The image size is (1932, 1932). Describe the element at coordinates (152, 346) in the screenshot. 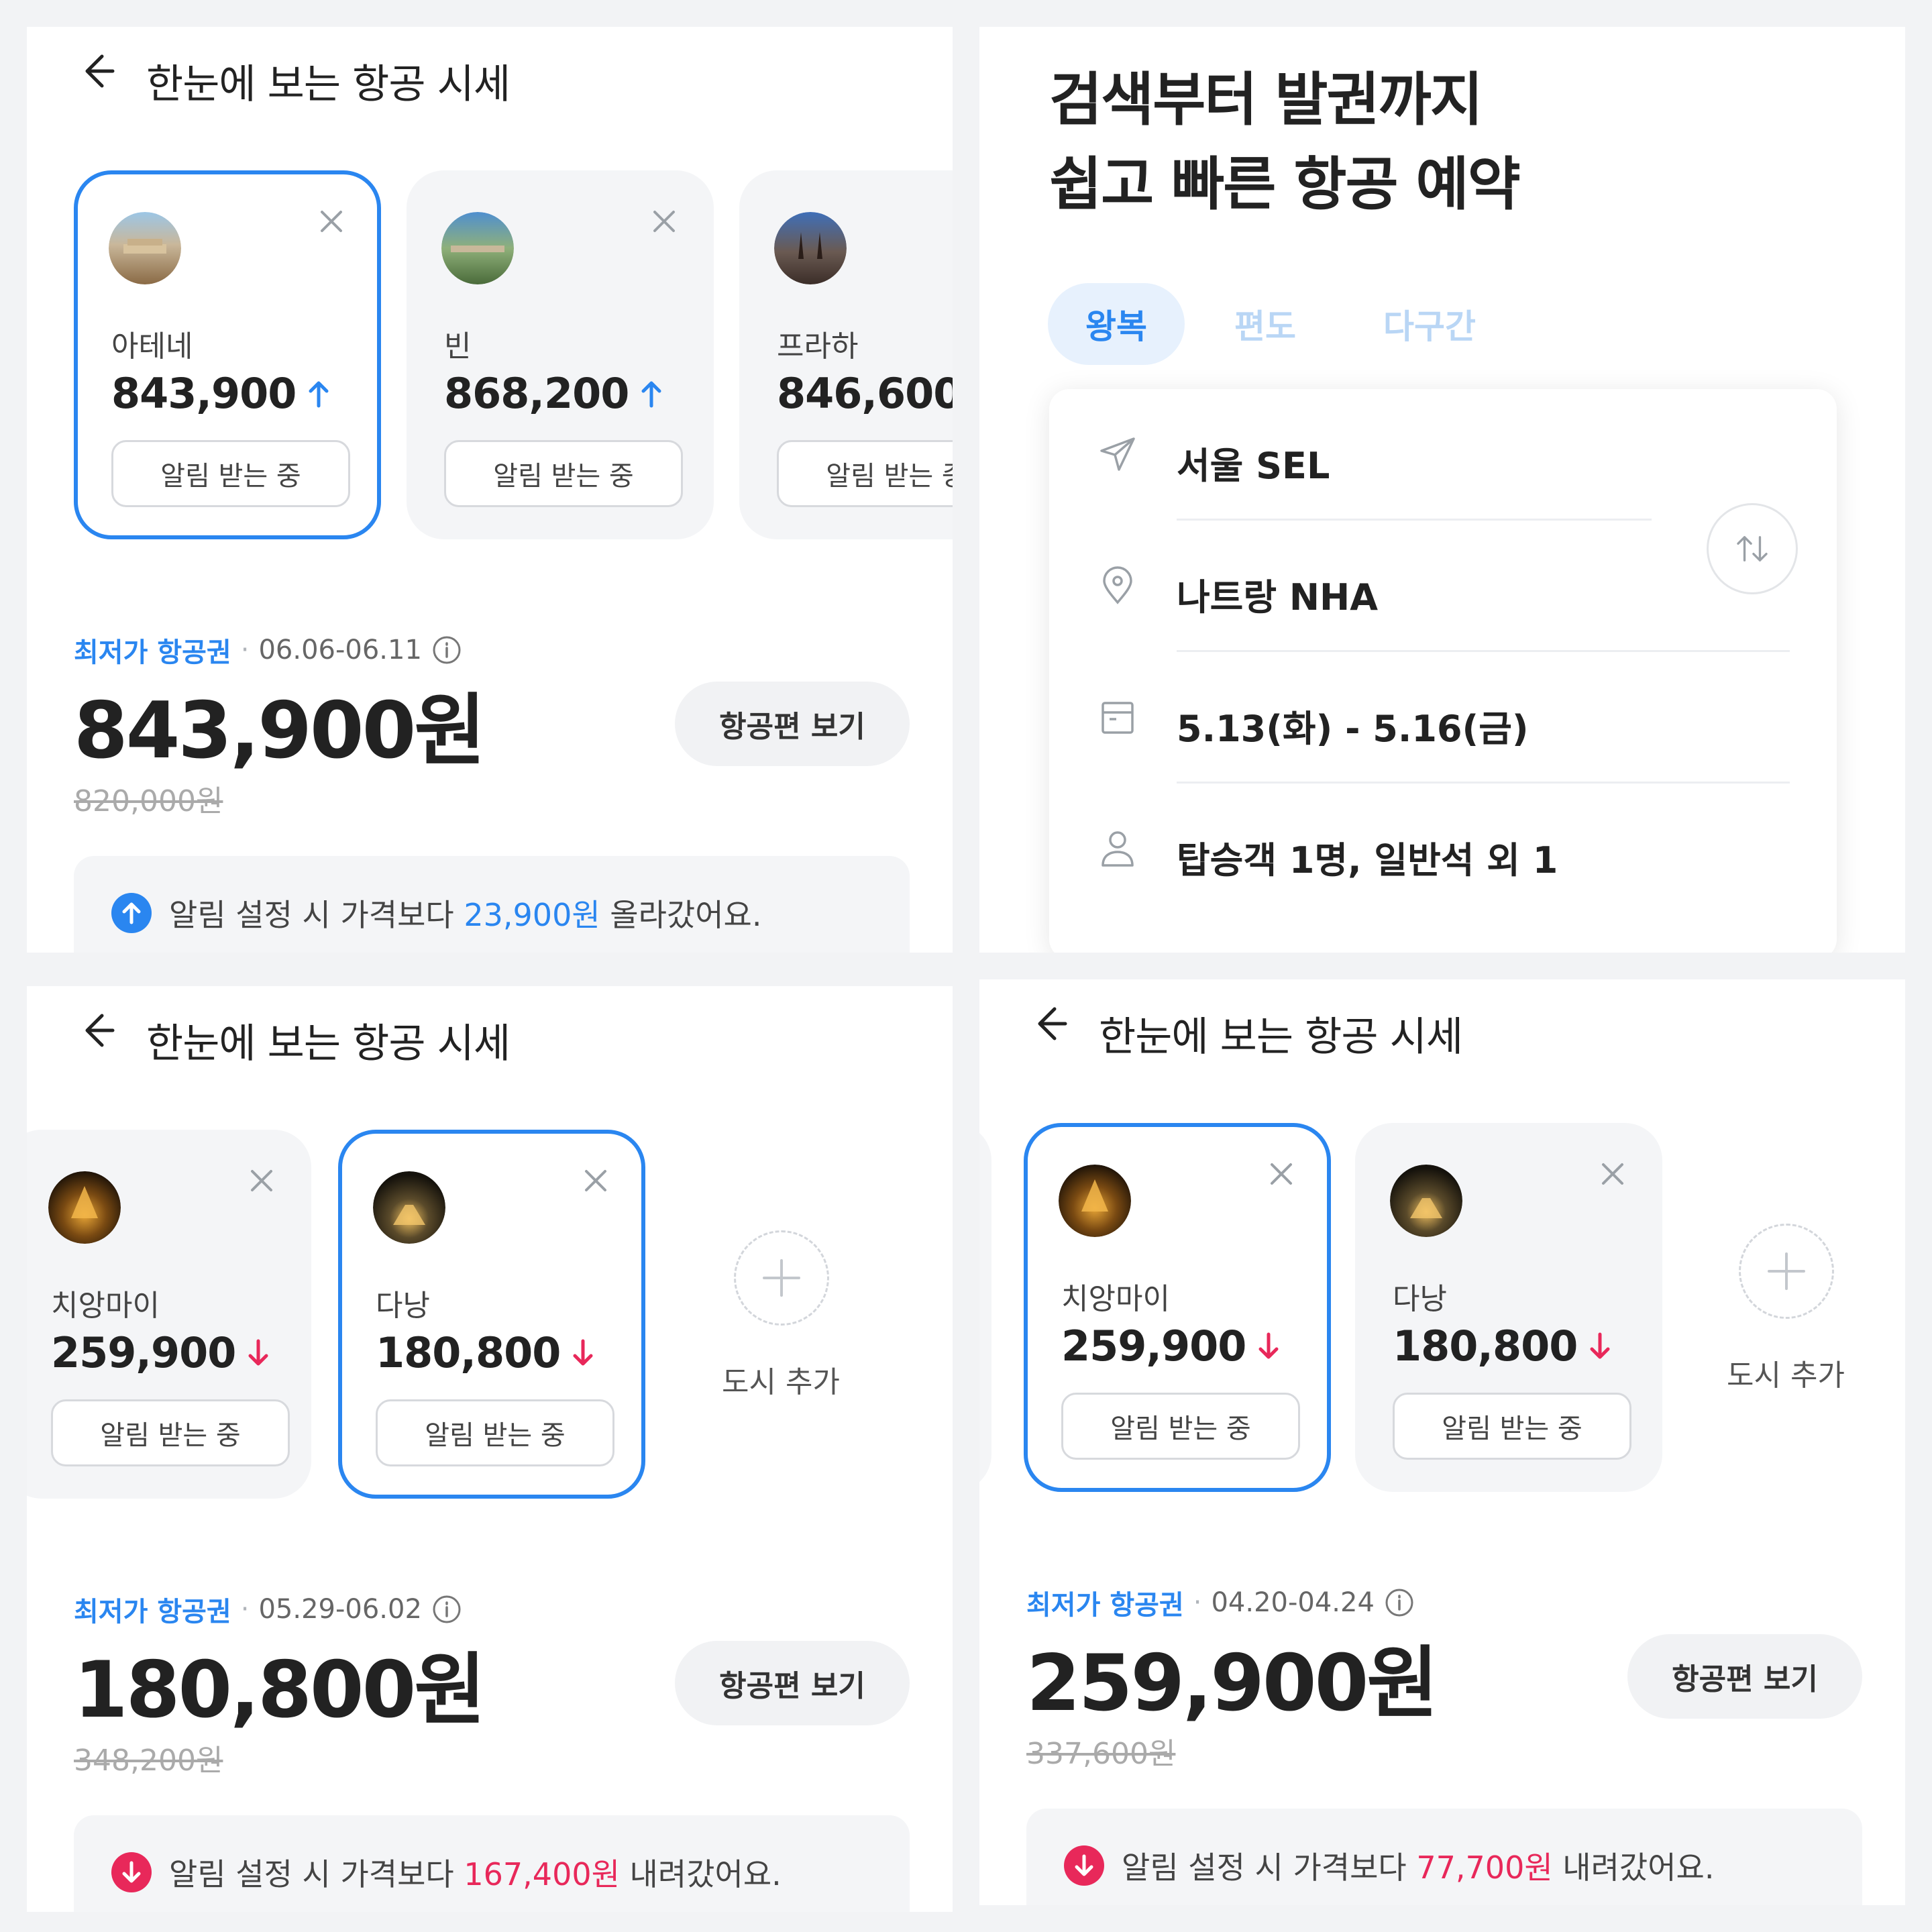

I see `city-name: 아테네` at that location.